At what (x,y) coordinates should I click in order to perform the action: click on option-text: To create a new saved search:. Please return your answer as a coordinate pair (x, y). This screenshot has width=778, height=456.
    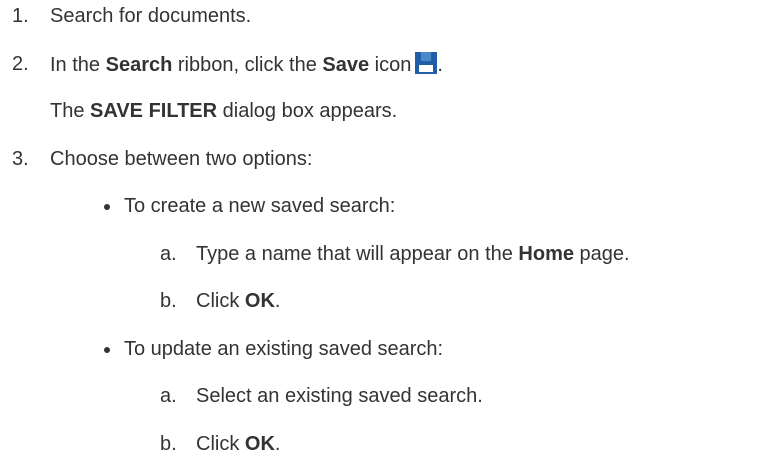
    Looking at the image, I should click on (260, 206).